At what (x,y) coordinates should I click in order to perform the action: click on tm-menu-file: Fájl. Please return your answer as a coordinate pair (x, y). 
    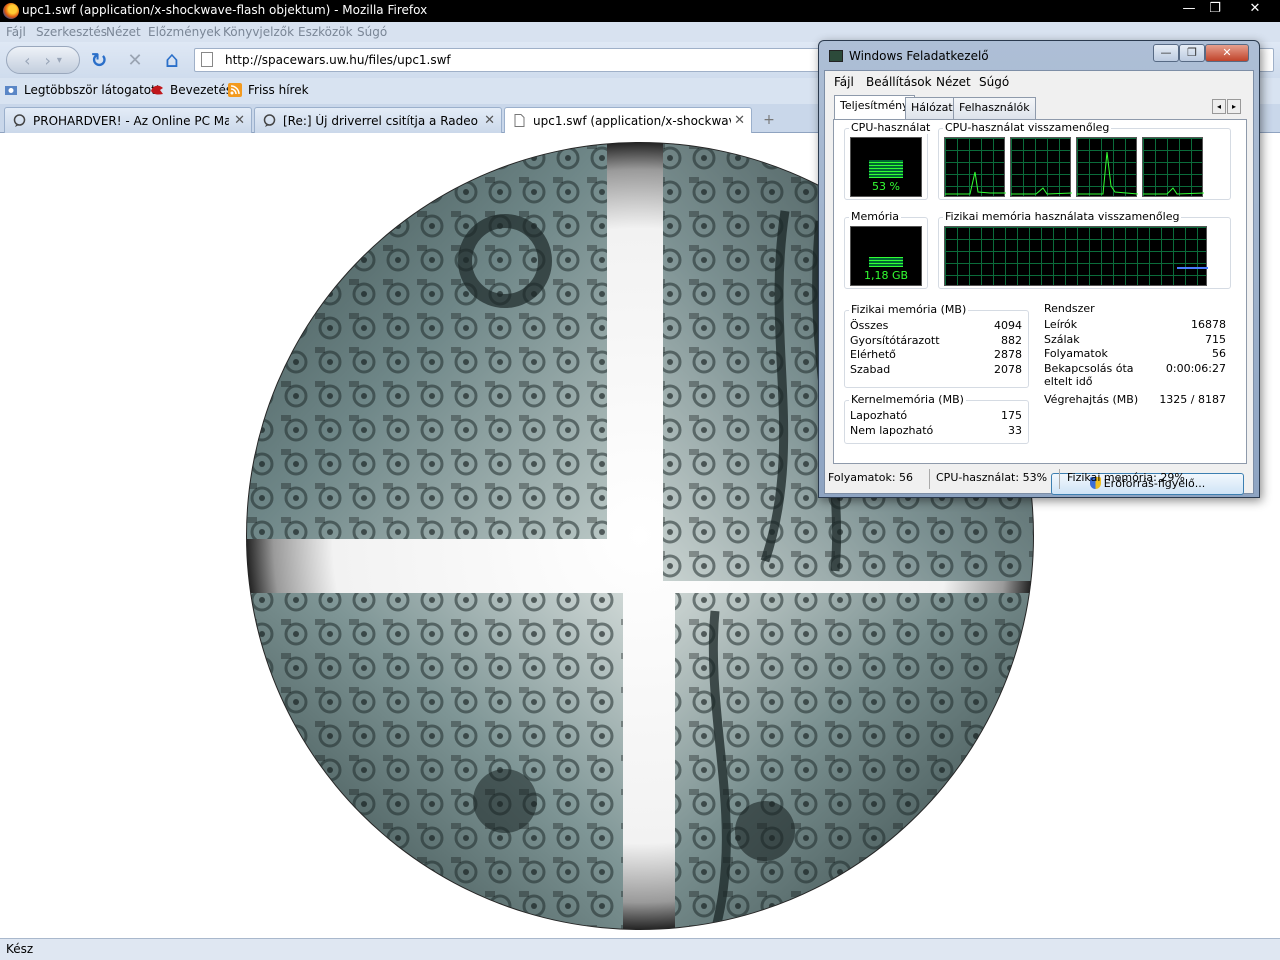
    Looking at the image, I should click on (844, 82).